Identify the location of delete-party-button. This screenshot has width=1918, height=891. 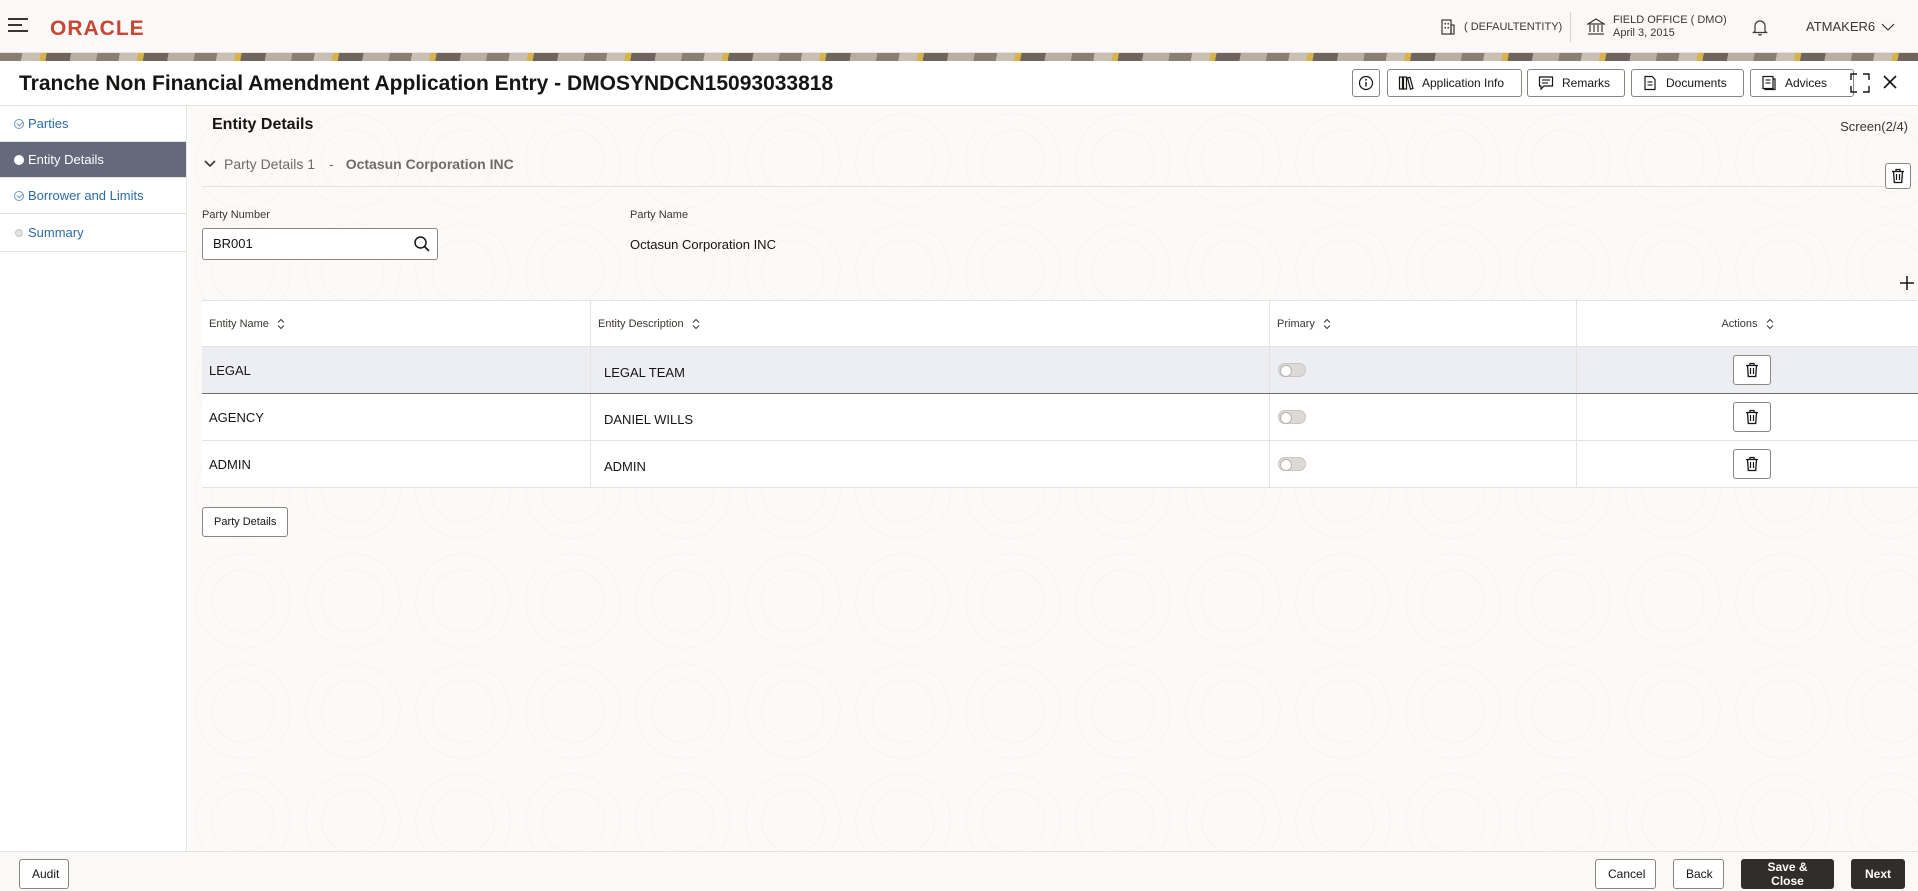
(1898, 176).